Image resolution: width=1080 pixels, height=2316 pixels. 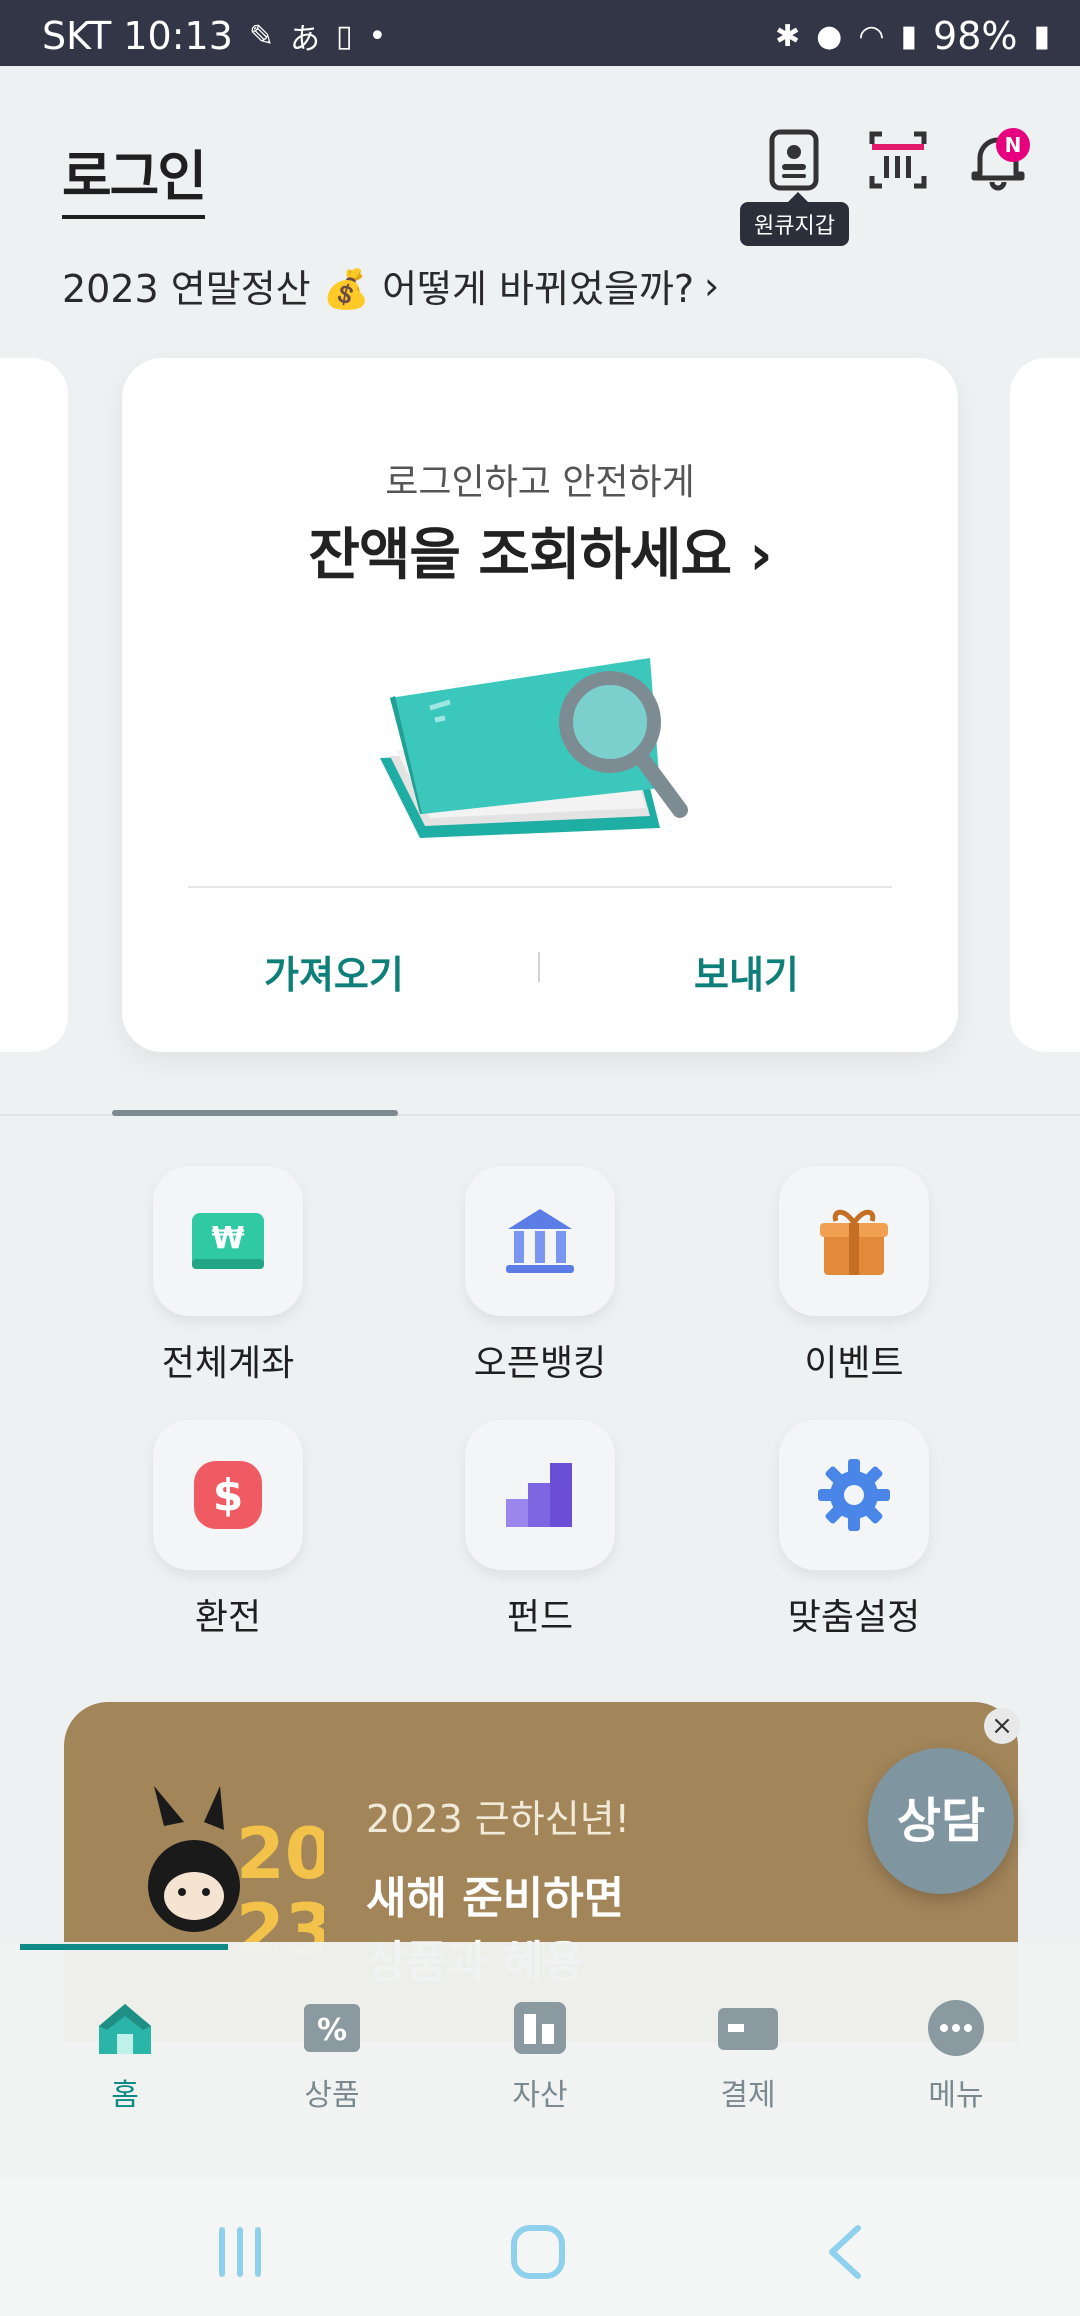 I want to click on tab-label: 홈, so click(x=125, y=2095).